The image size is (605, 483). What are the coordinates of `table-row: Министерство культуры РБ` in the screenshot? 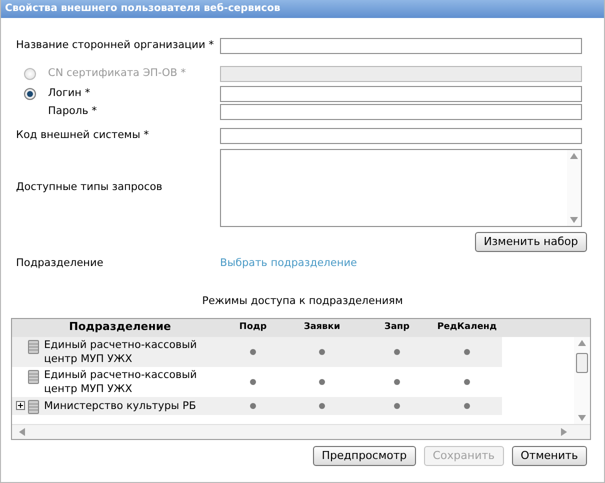 It's located at (257, 405).